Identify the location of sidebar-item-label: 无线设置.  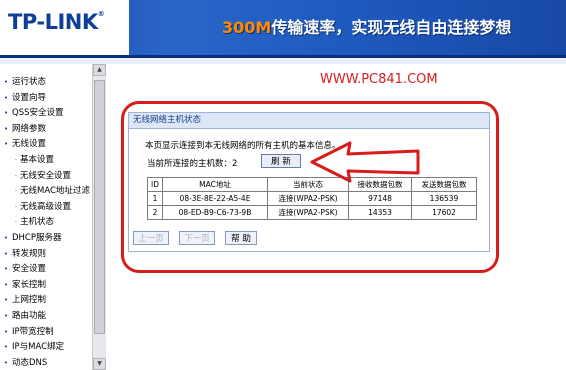
(29, 144).